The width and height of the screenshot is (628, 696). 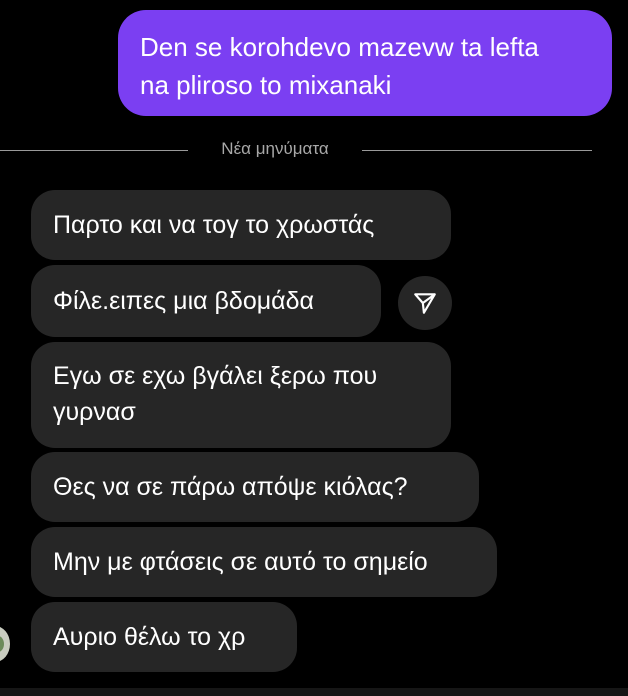 I want to click on sent-message-line: na pliroso to mixanaki, so click(x=266, y=85).